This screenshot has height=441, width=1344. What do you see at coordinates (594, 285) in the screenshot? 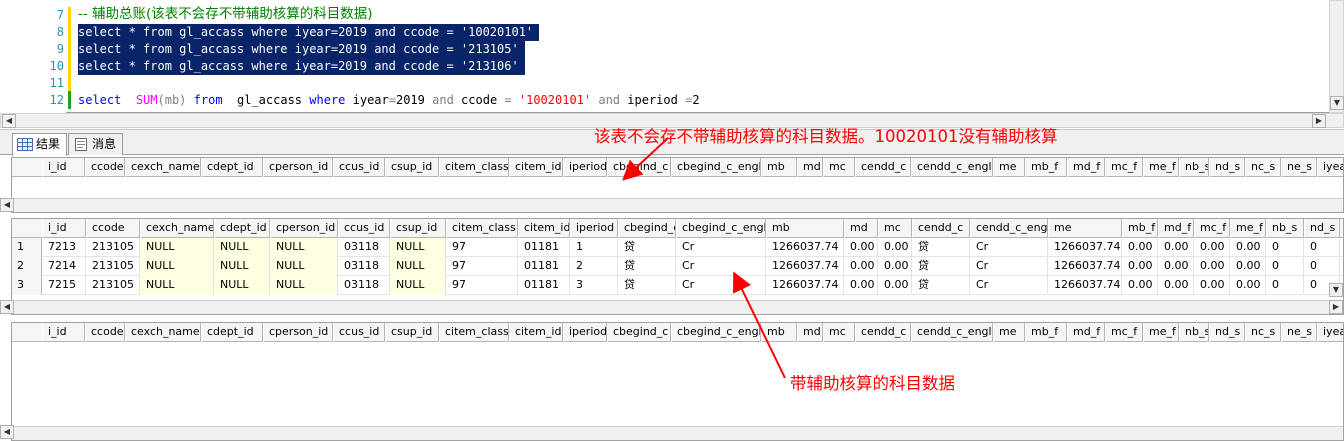
I see `table-cell: 3` at bounding box center [594, 285].